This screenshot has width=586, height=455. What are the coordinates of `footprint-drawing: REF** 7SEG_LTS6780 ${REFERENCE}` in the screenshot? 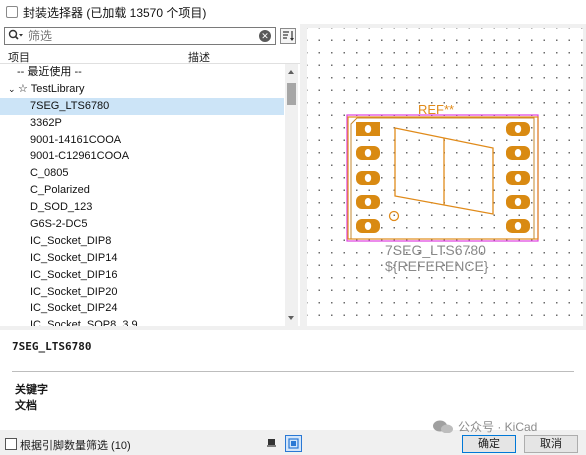 It's located at (442, 188).